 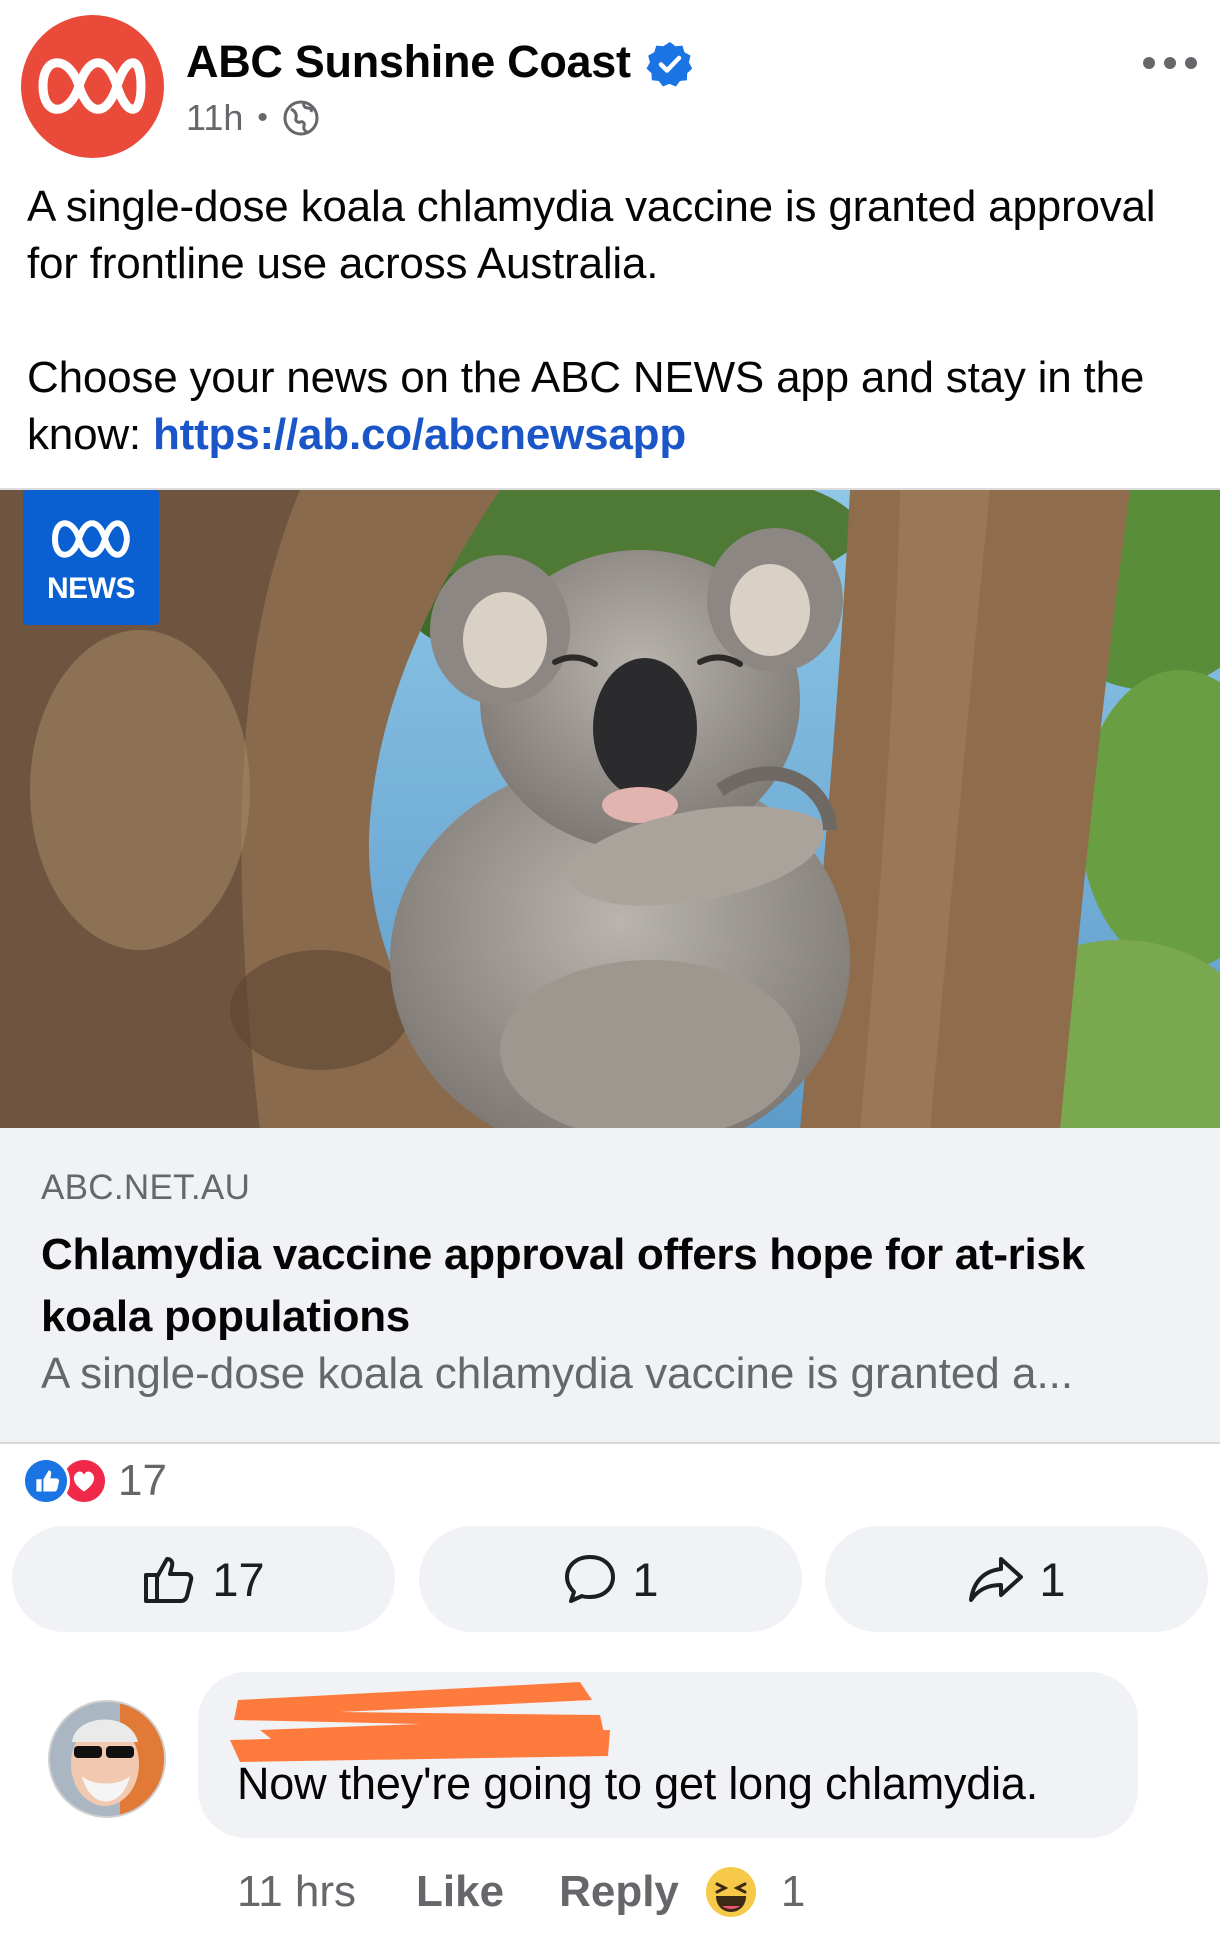 I want to click on post-header: ABC Sunshine Coast 11h •, so click(x=610, y=87).